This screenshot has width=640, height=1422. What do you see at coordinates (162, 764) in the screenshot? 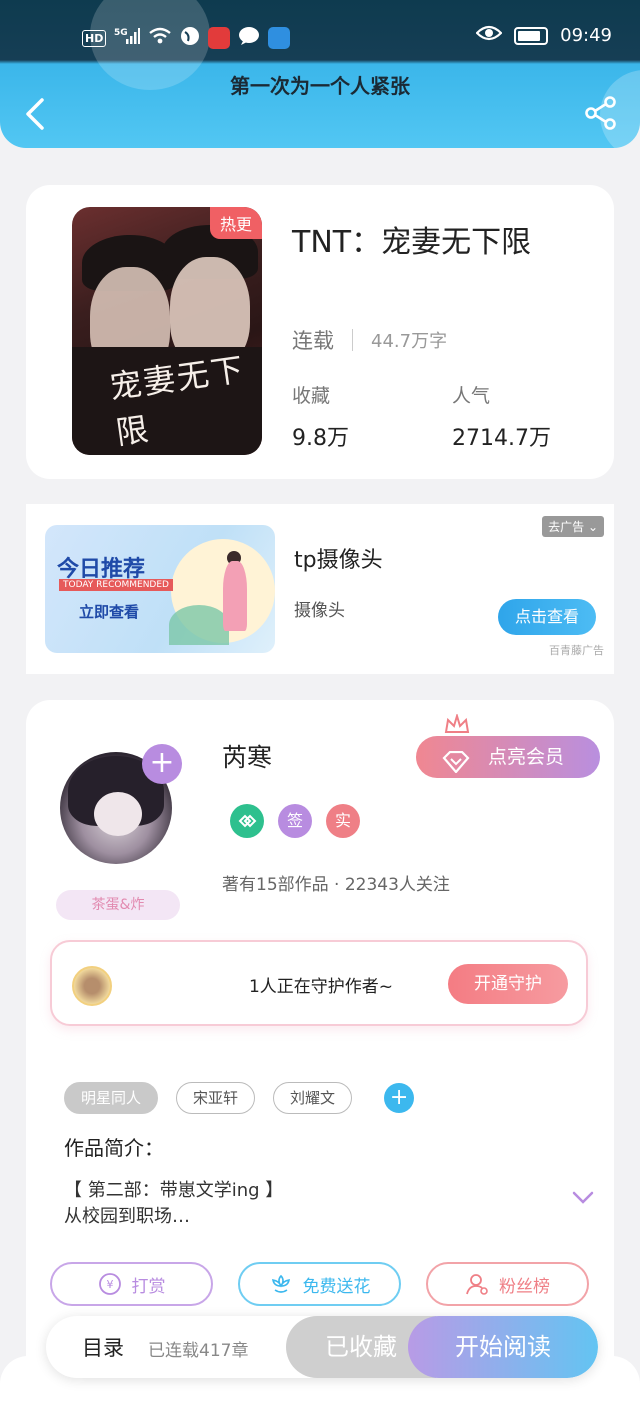
I see `follow-button: +` at bounding box center [162, 764].